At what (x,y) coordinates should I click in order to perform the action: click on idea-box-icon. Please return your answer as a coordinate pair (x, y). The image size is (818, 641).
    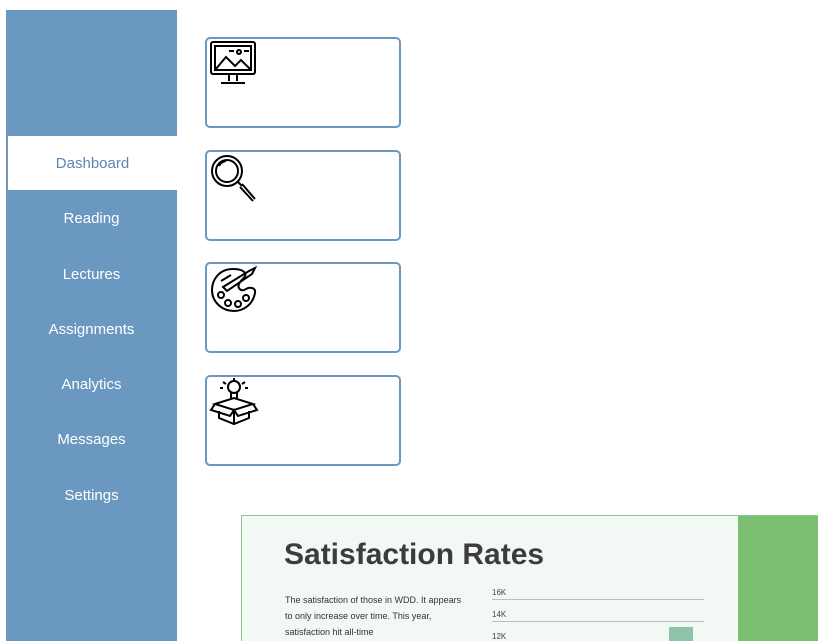
    Looking at the image, I should click on (234, 403).